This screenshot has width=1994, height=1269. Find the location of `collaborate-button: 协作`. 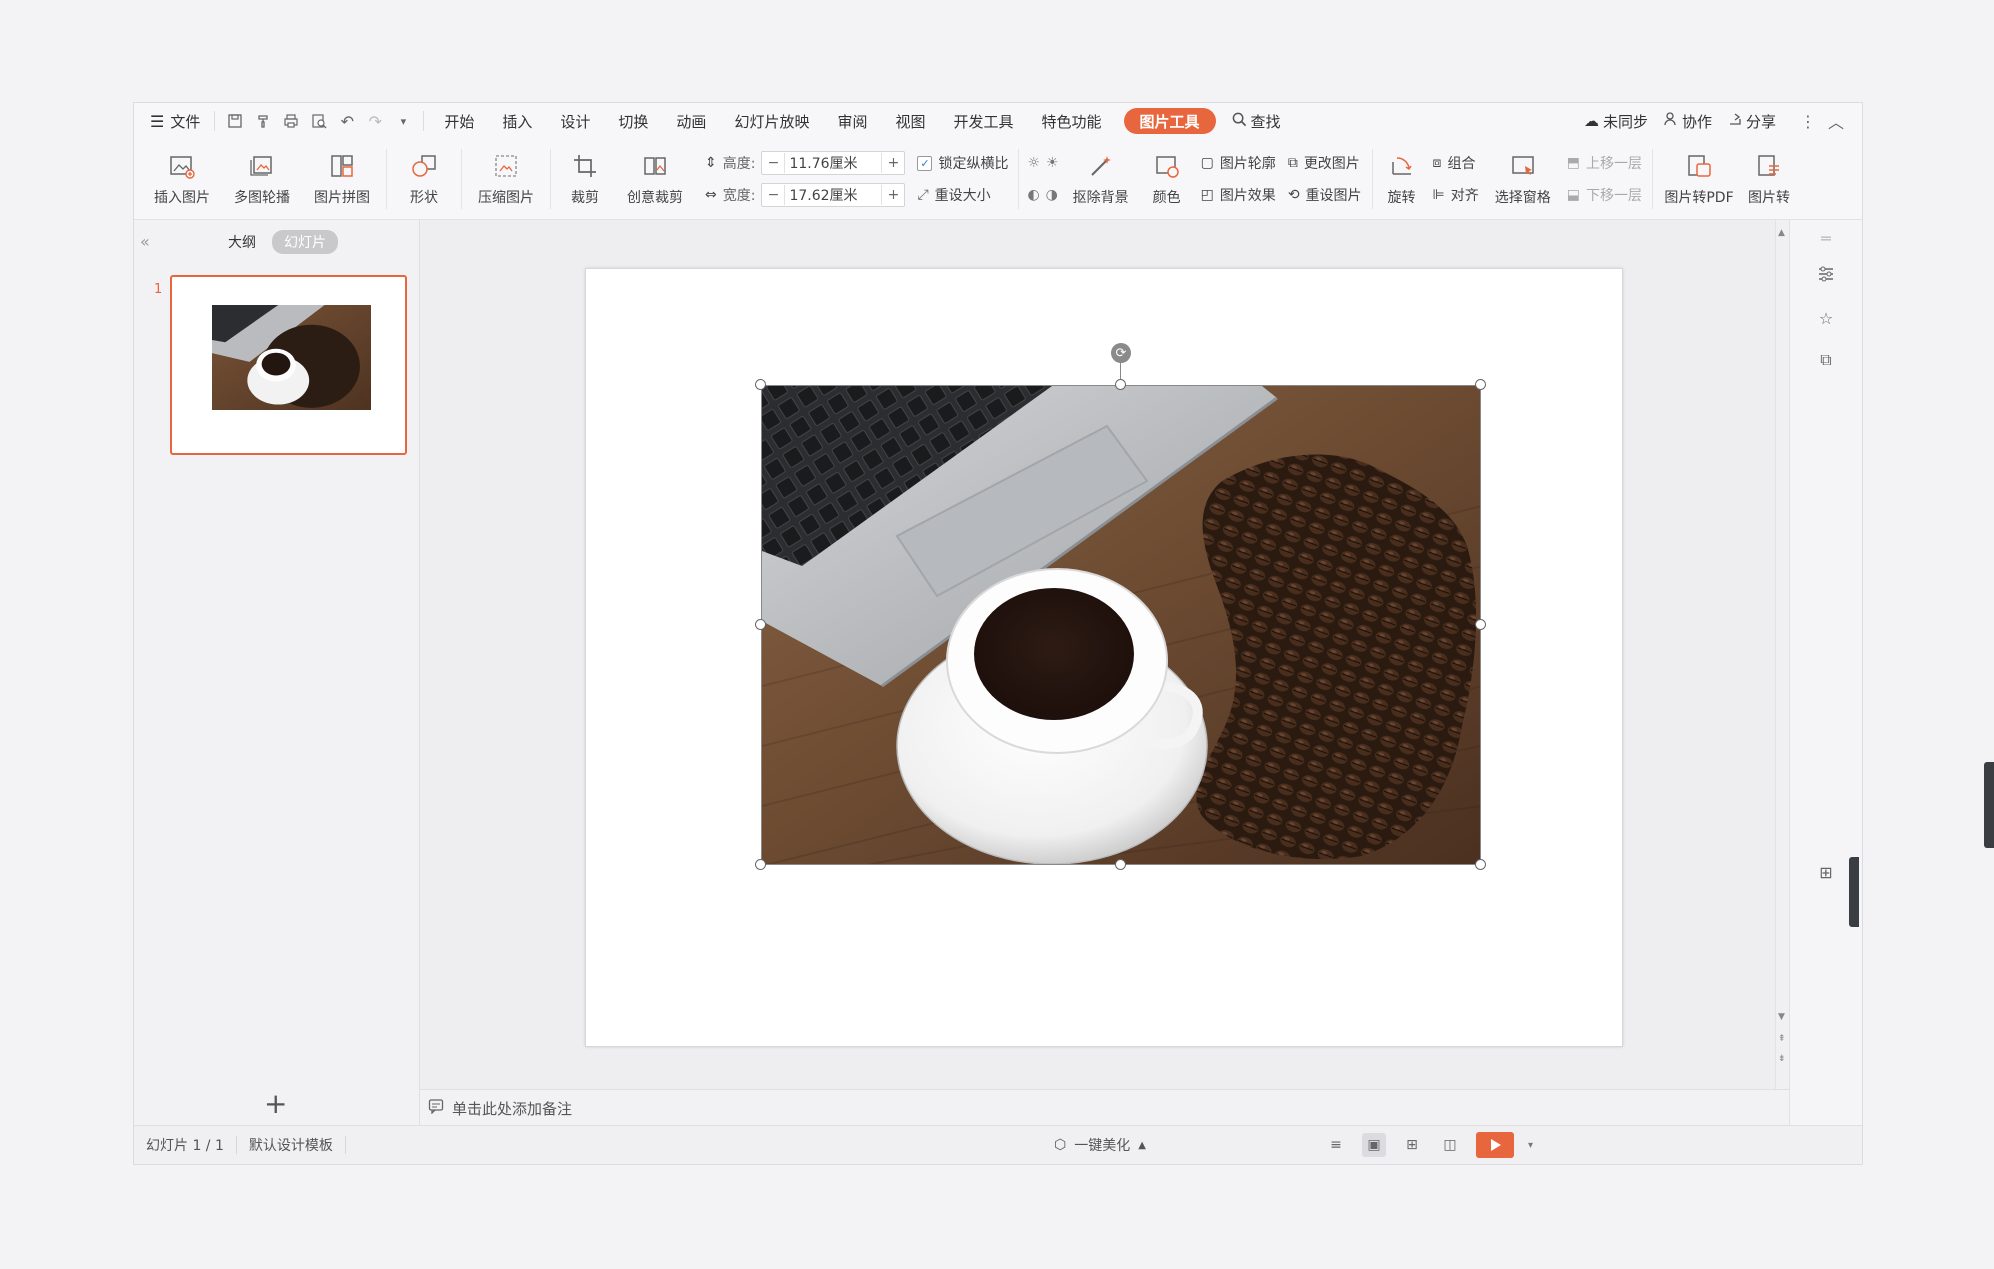

collaborate-button: 协作 is located at coordinates (1688, 121).